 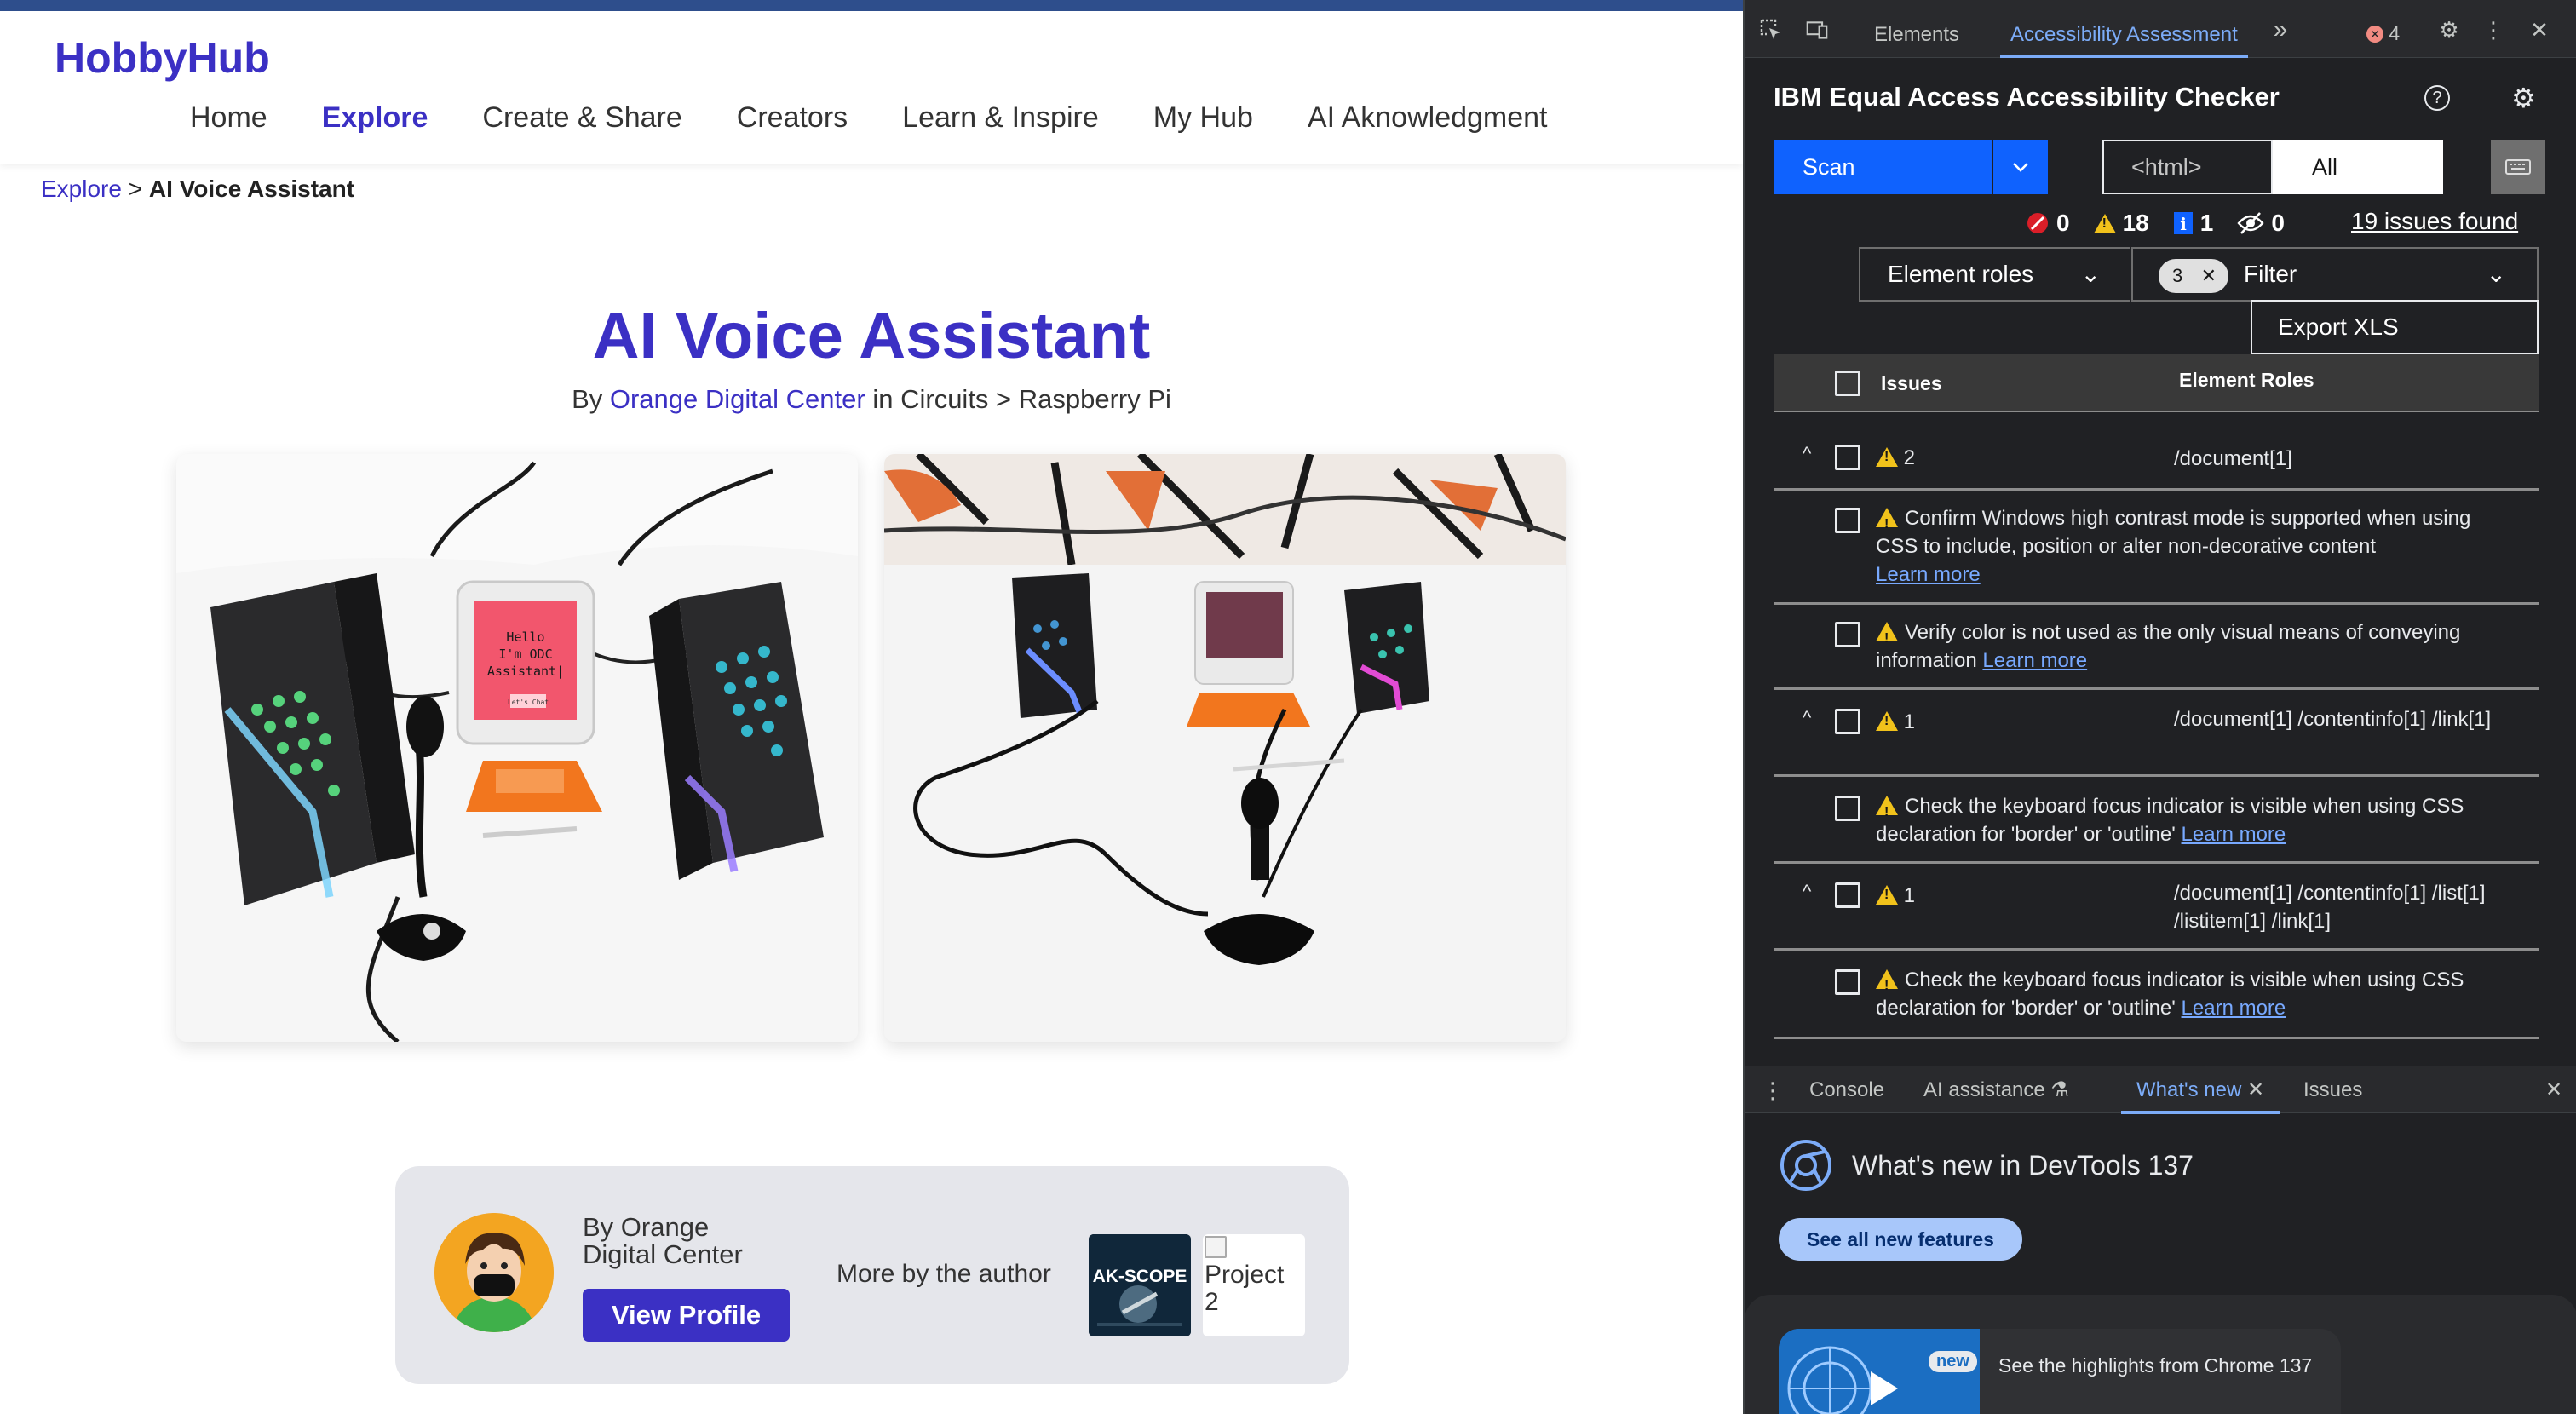 I want to click on nav-creators: Creators, so click(x=793, y=118).